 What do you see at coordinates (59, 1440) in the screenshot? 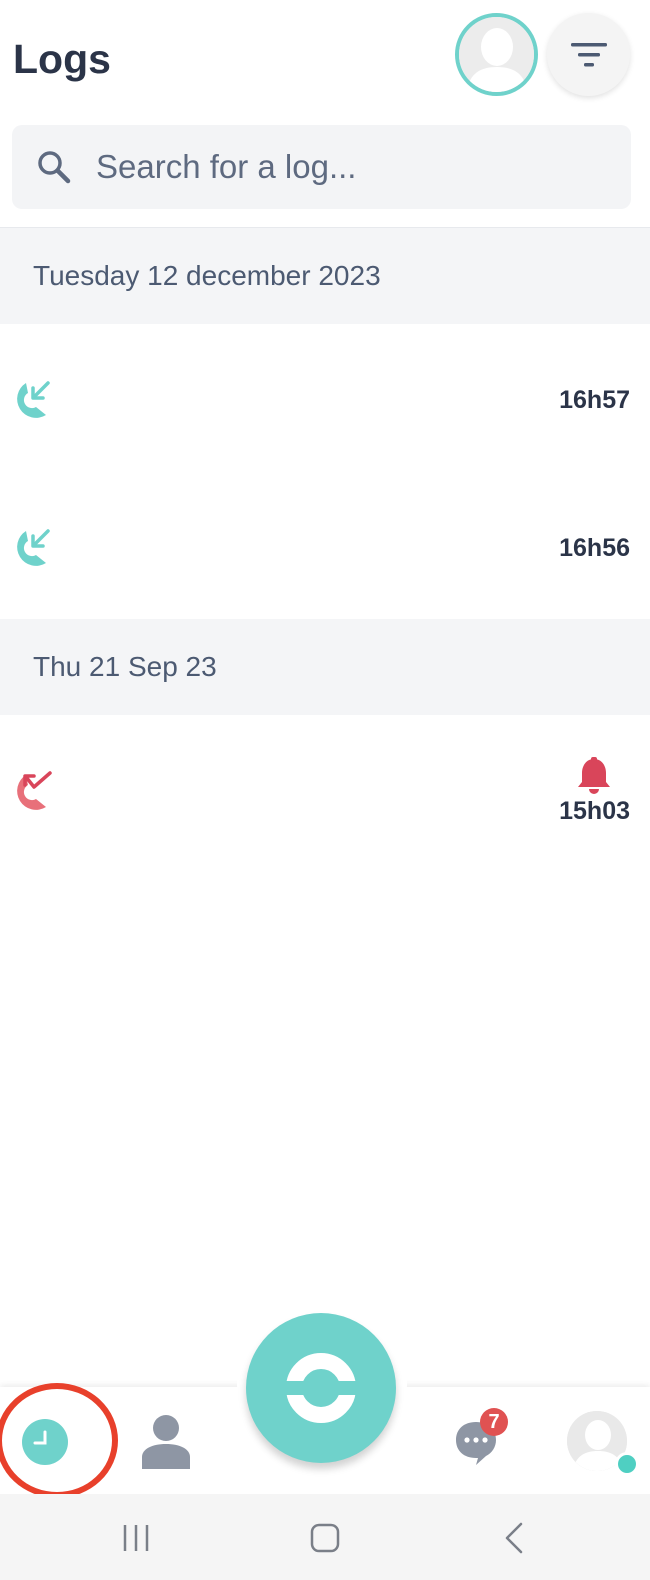
I see `highlight-annotation-ring` at bounding box center [59, 1440].